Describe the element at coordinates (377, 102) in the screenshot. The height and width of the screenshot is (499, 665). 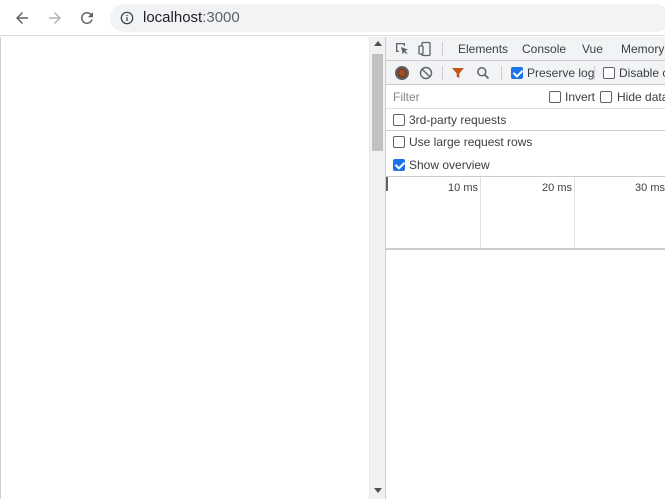
I see `scroll-thumb` at that location.